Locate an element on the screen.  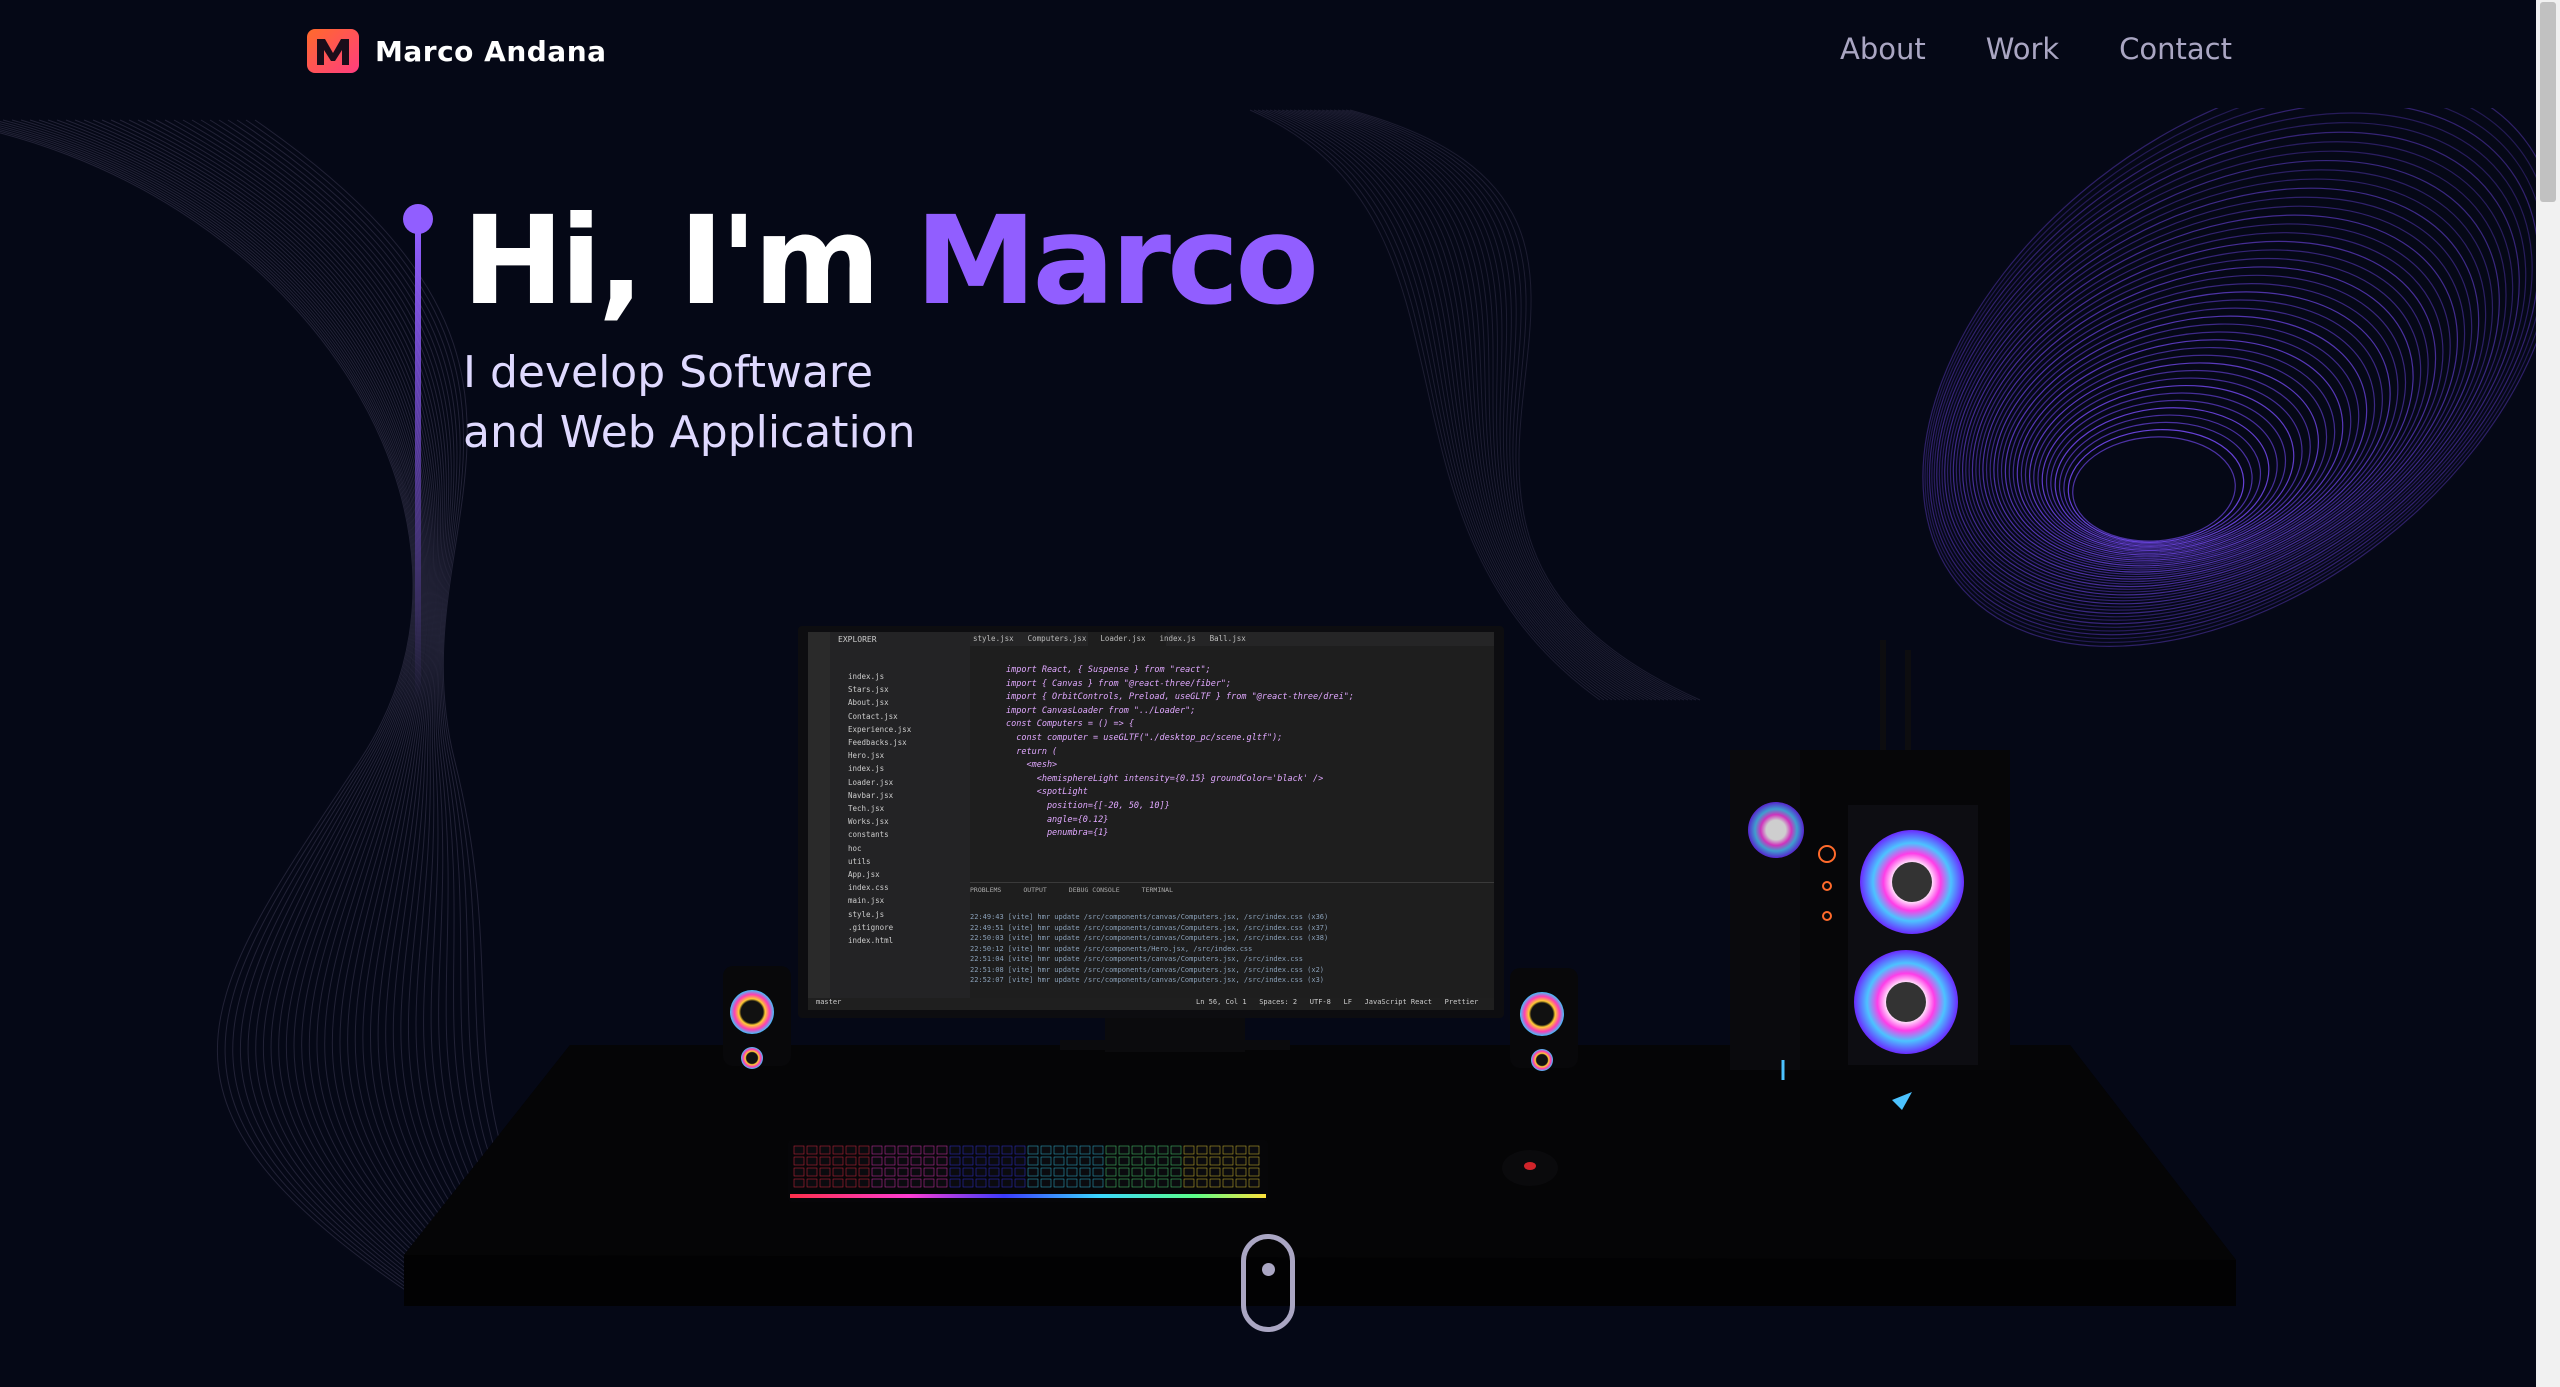
scroll-indicator-dot is located at coordinates (1268, 1269).